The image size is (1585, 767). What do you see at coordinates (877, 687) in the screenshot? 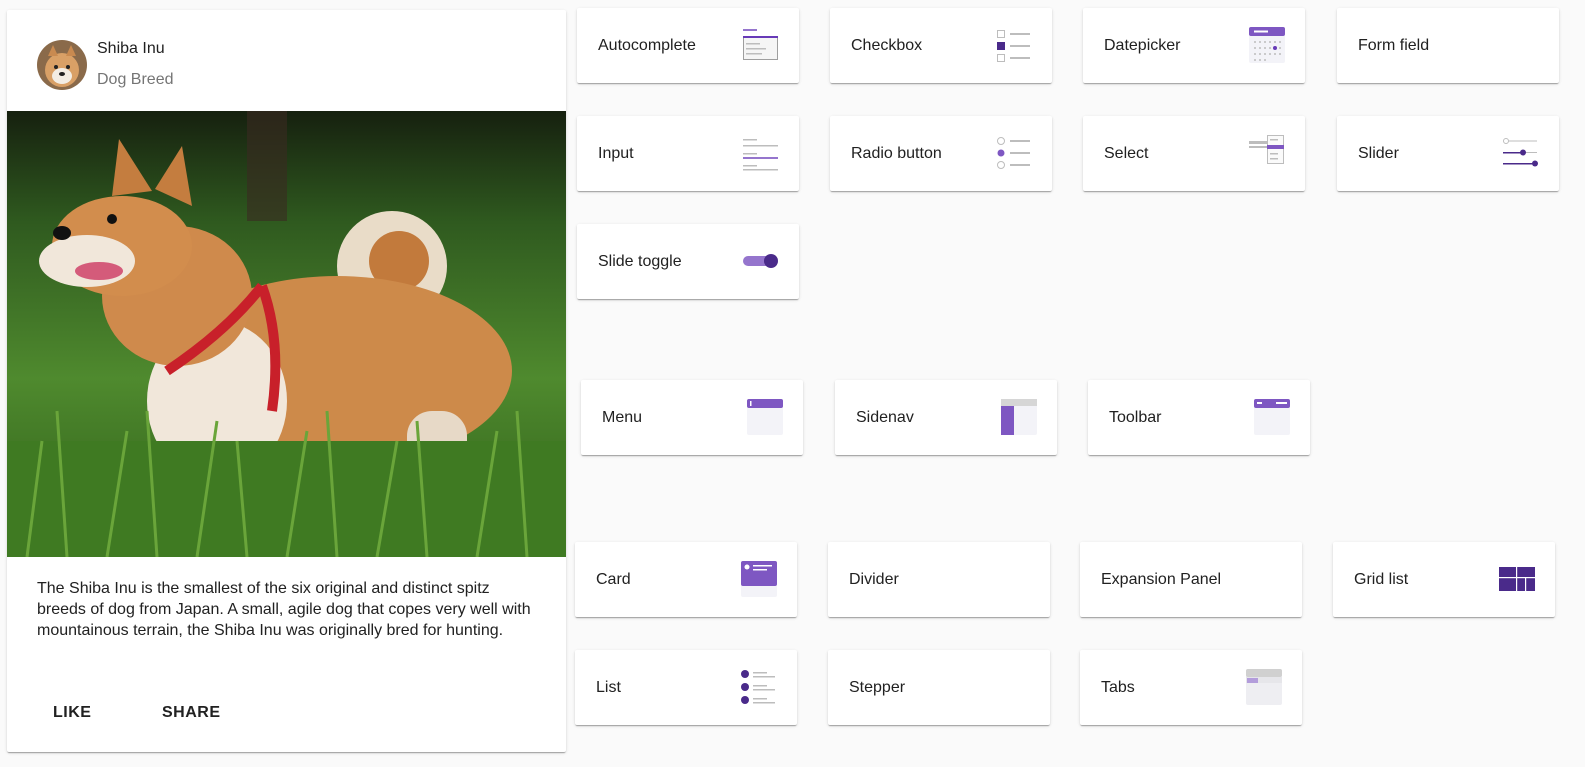
I see `tile-label: Stepper` at bounding box center [877, 687].